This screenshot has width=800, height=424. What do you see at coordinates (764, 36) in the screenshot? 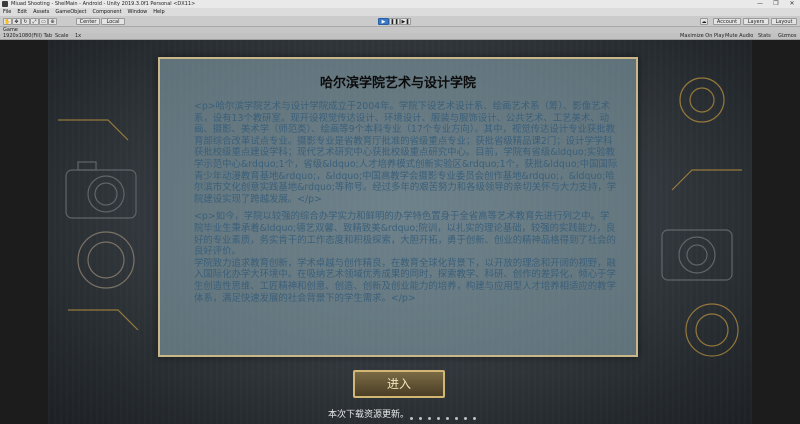
I see `stats-toggle: Stats` at bounding box center [764, 36].